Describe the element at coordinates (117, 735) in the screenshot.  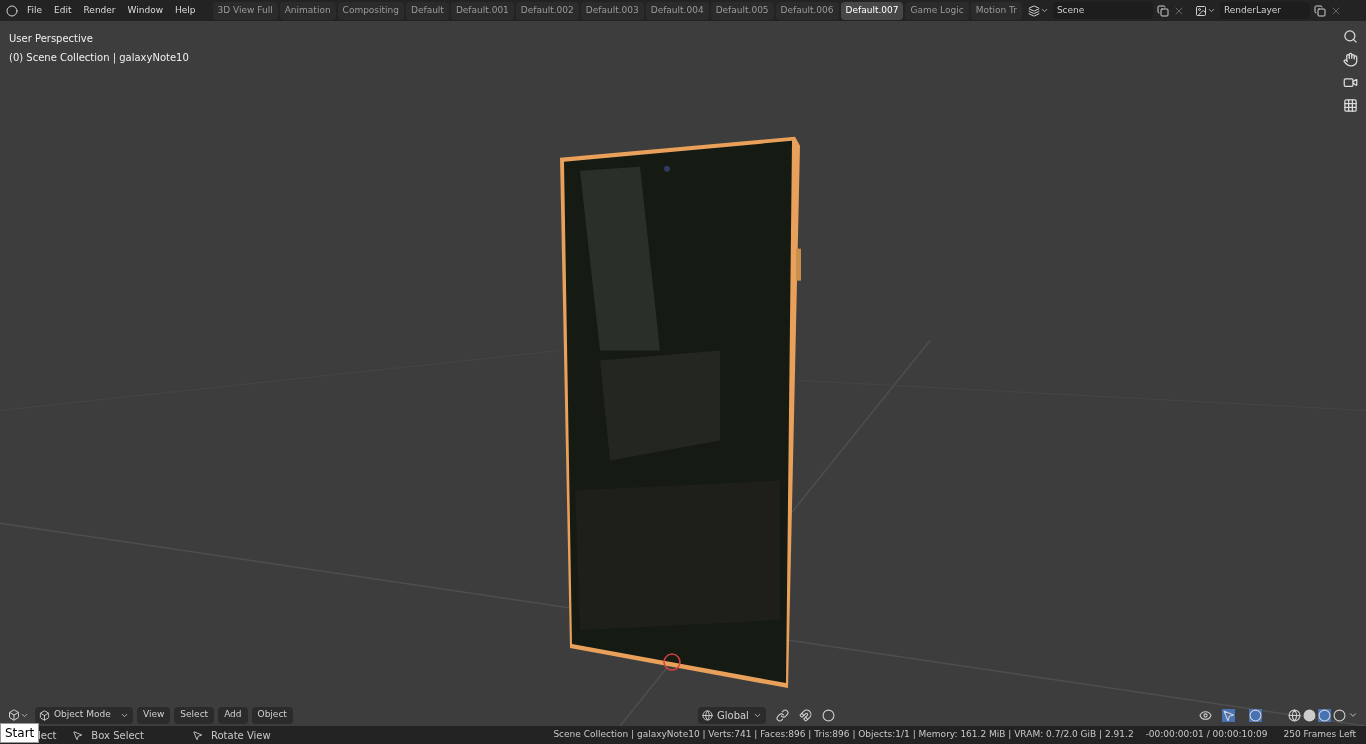
I see `hint-label: Box Select` at that location.